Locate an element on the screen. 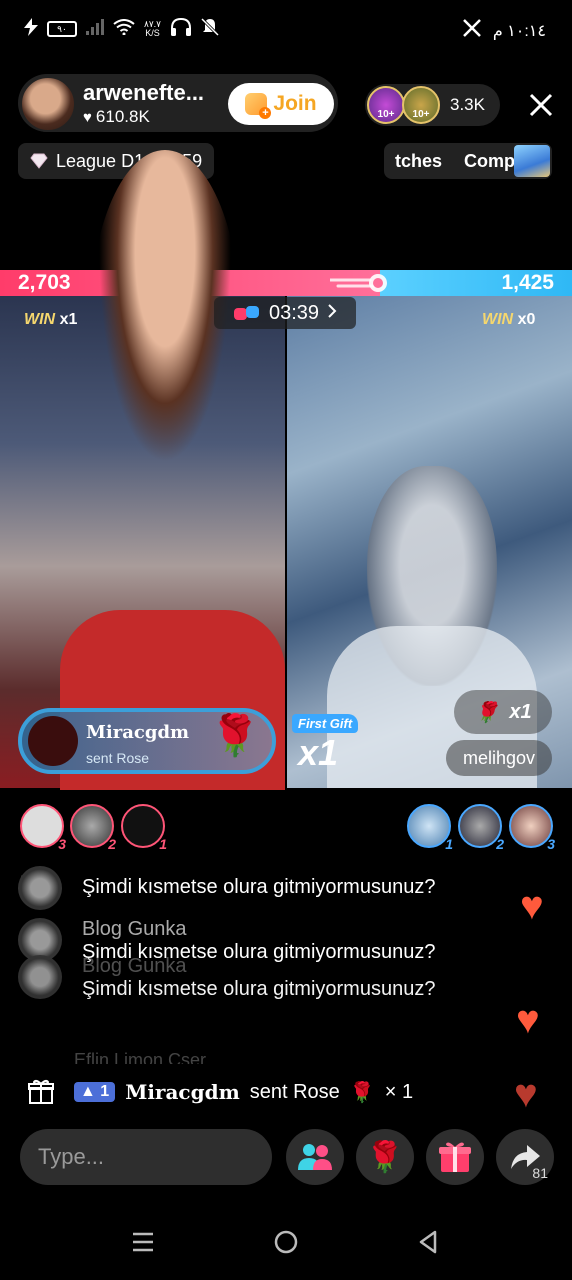 This screenshot has height=1280, width=572. first-gift-badge: First Gift is located at coordinates (325, 723).